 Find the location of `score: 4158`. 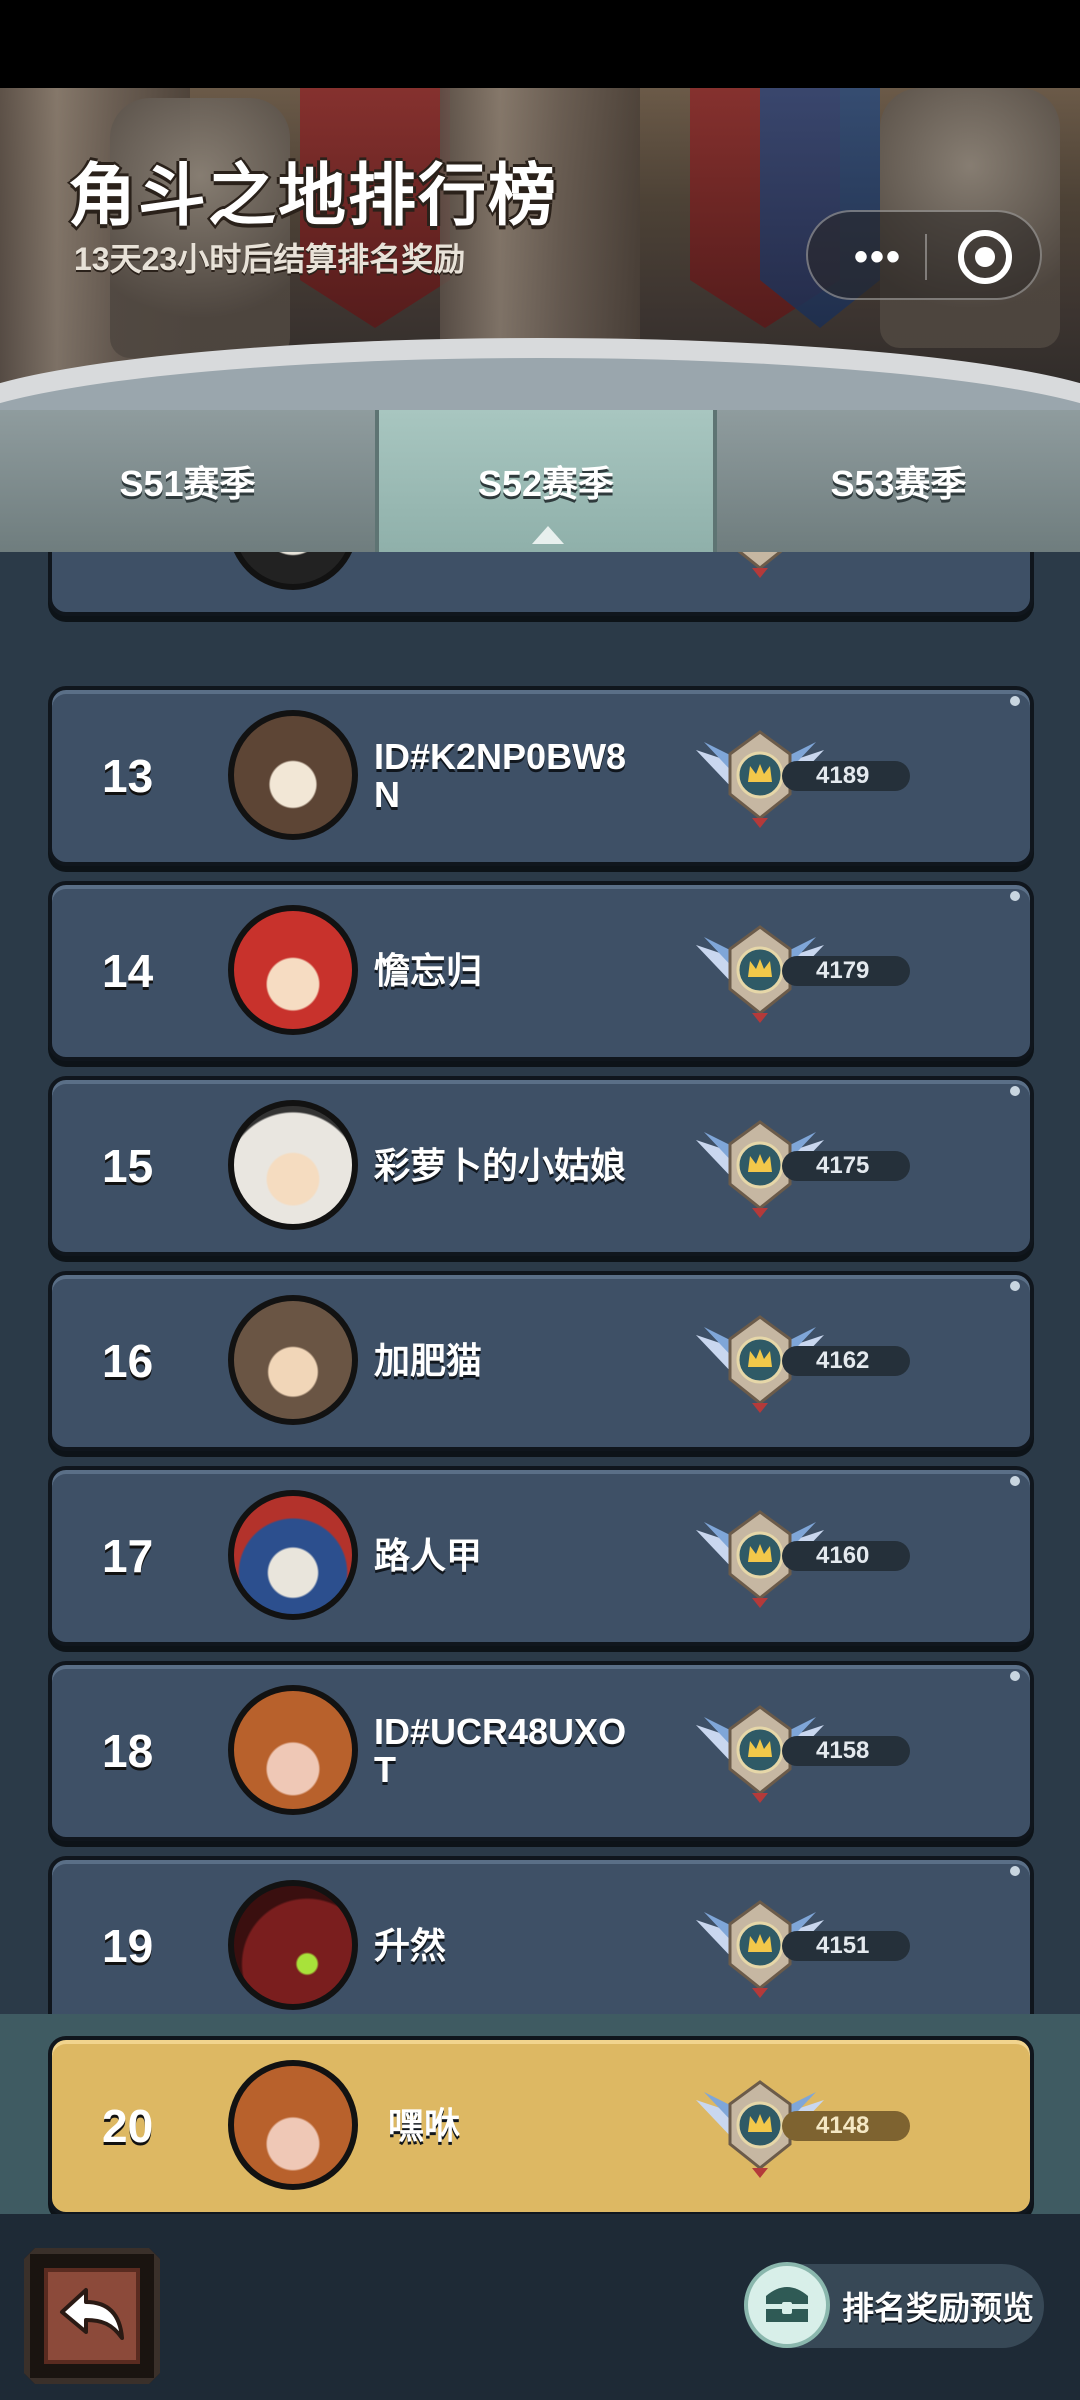

score: 4158 is located at coordinates (846, 1751).